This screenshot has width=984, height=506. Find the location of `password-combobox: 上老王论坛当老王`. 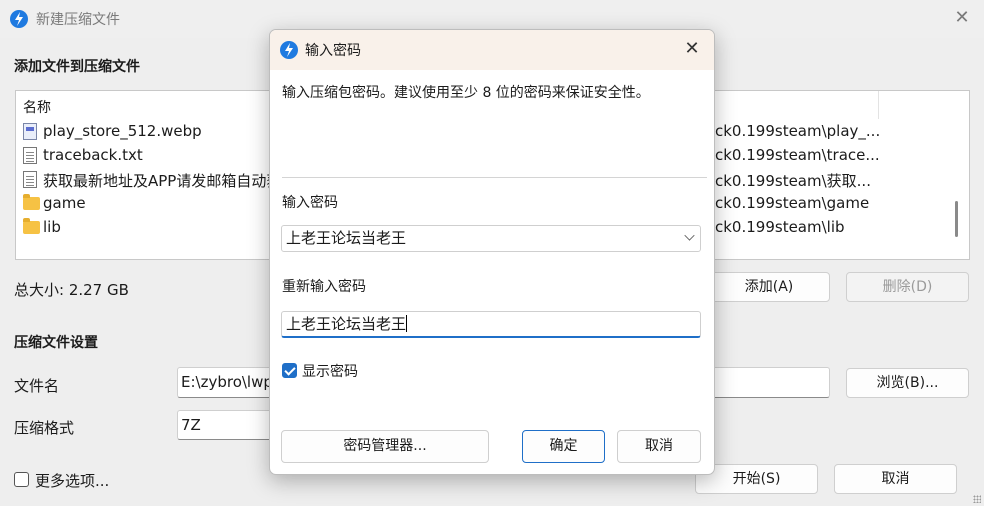

password-combobox: 上老王论坛当老王 is located at coordinates (491, 238).